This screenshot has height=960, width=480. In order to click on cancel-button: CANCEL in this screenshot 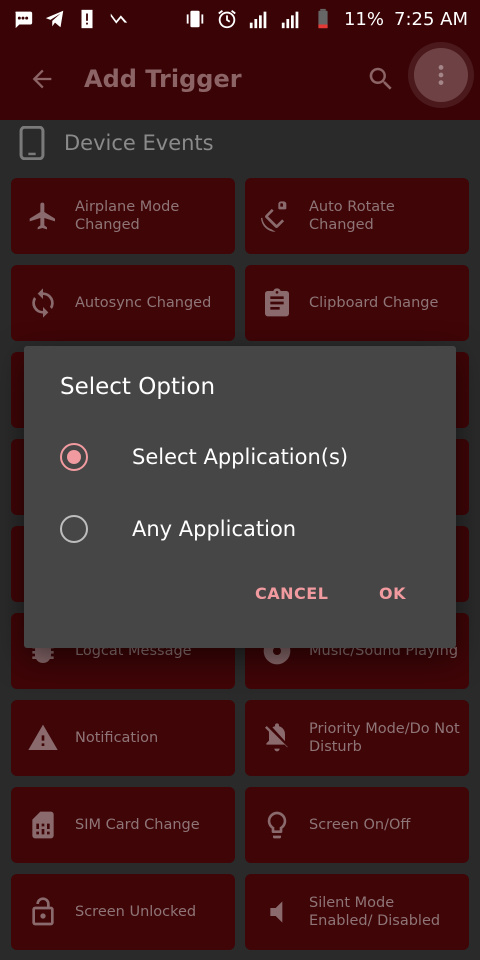, I will do `click(291, 593)`.